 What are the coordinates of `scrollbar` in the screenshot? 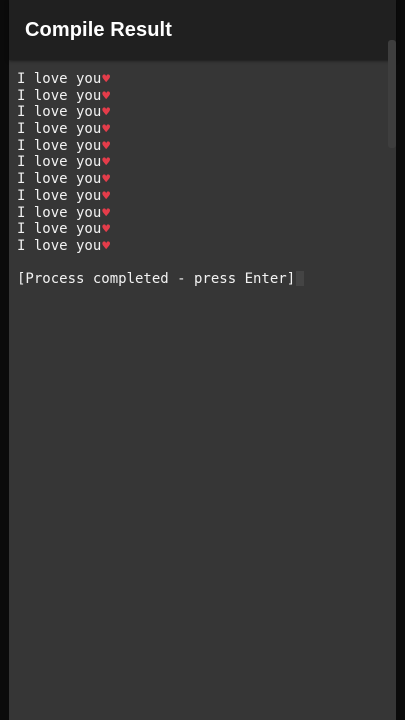 It's located at (392, 94).